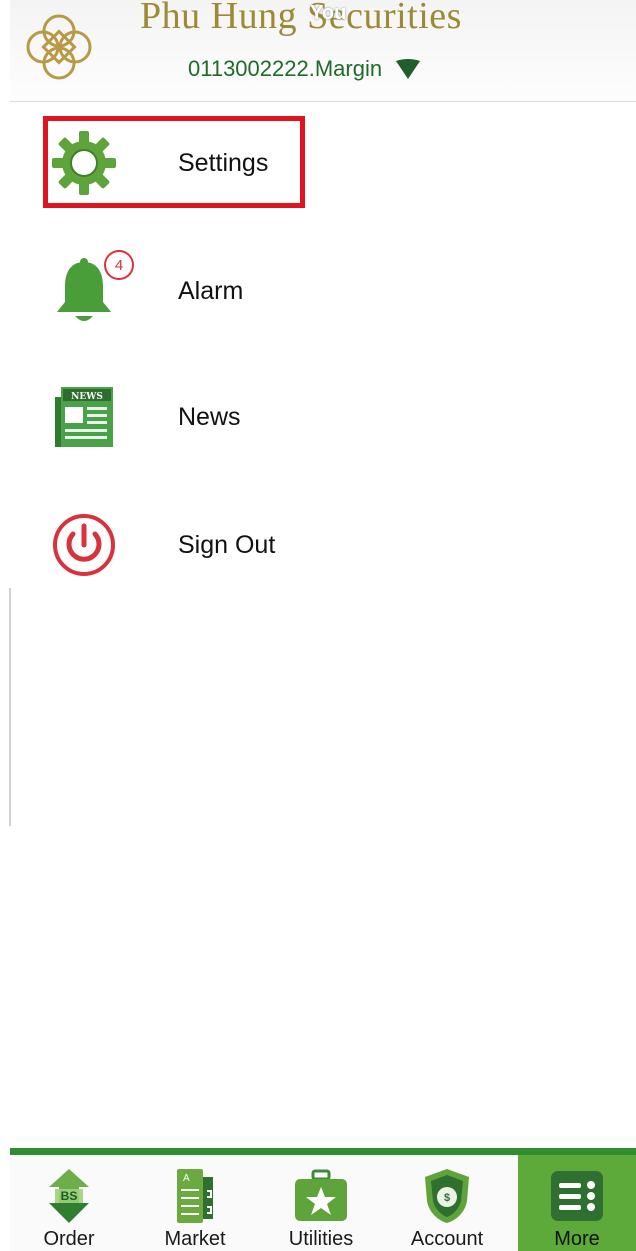  Describe the element at coordinates (328, 13) in the screenshot. I see `watermark-text: You` at that location.